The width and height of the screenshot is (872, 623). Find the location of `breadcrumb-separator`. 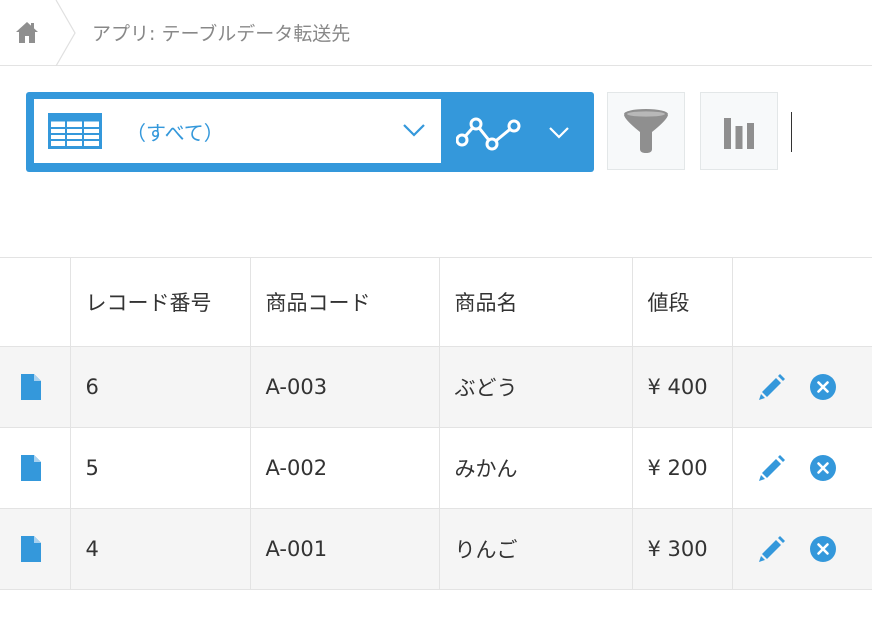

breadcrumb-separator is located at coordinates (65, 33).